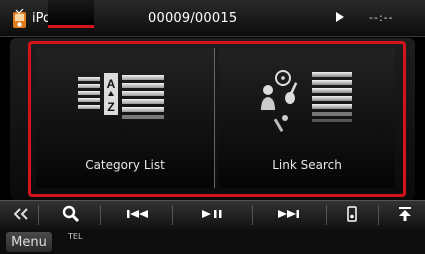 This screenshot has width=425, height=254. Describe the element at coordinates (75, 236) in the screenshot. I see `tel-indicator: TEL` at that location.